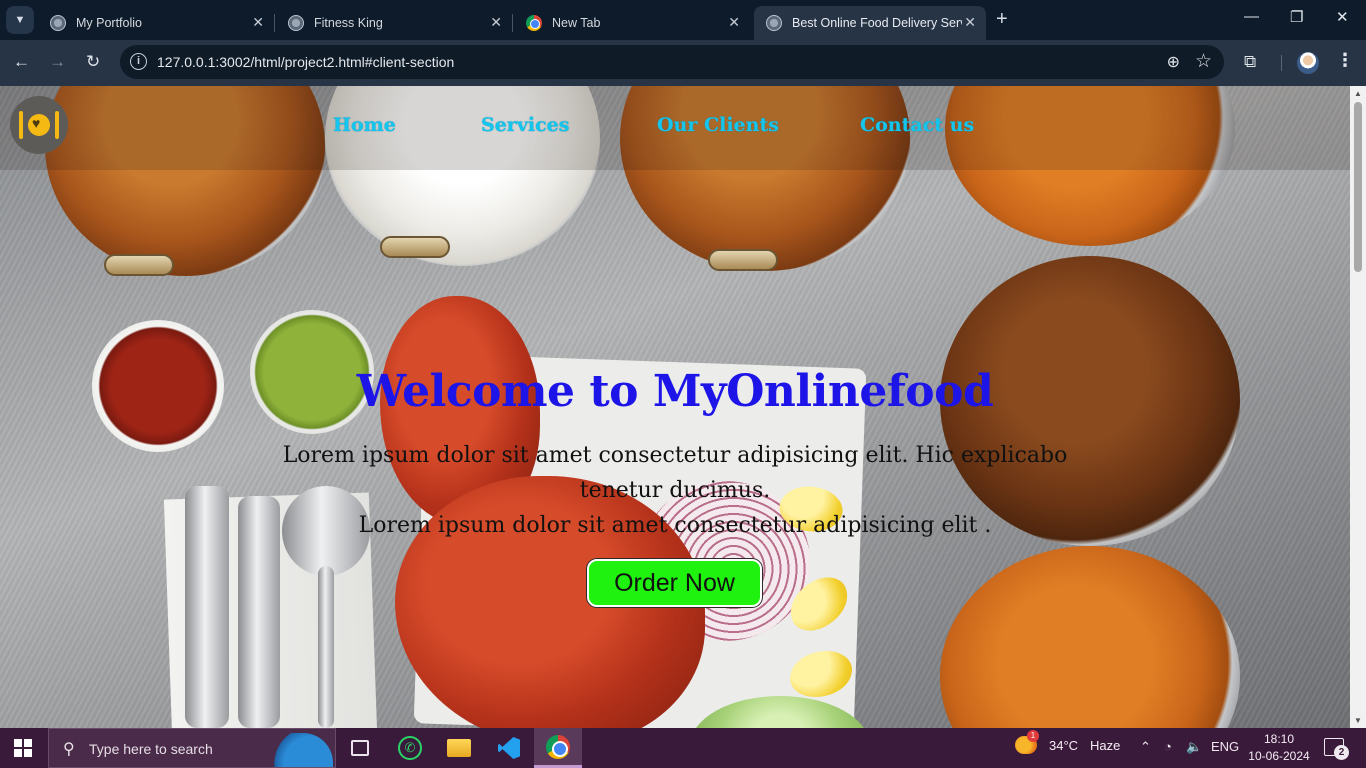  I want to click on wifi-icon: ◔, so click(1168, 746).